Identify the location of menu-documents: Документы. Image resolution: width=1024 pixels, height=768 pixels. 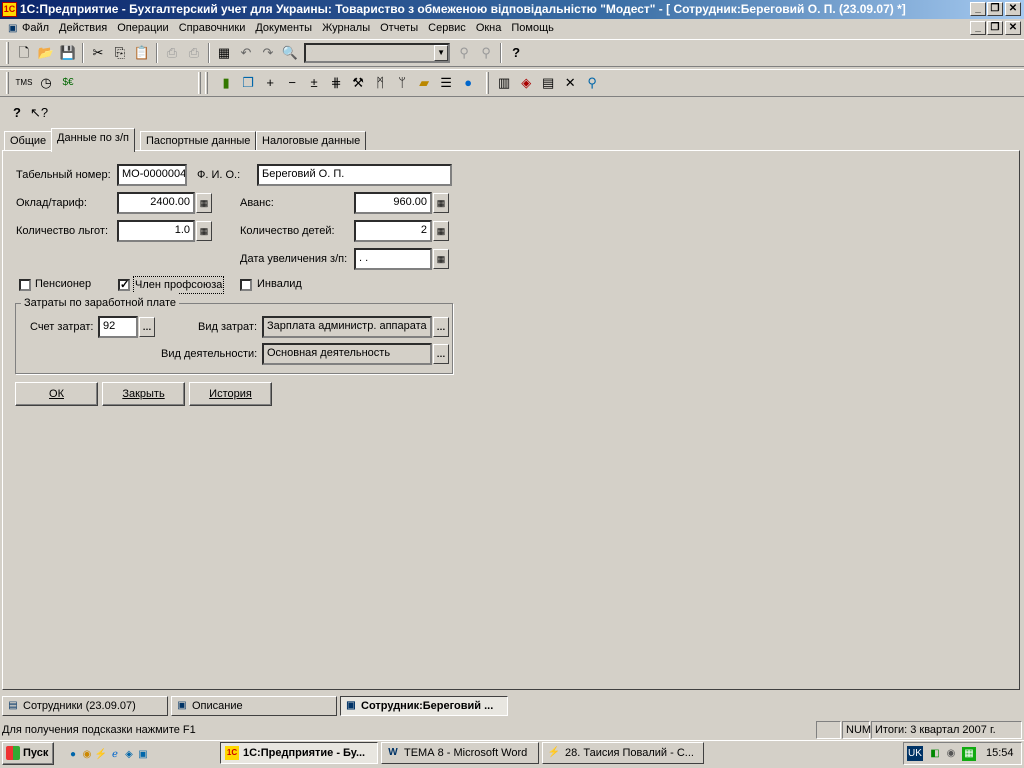
(283, 28).